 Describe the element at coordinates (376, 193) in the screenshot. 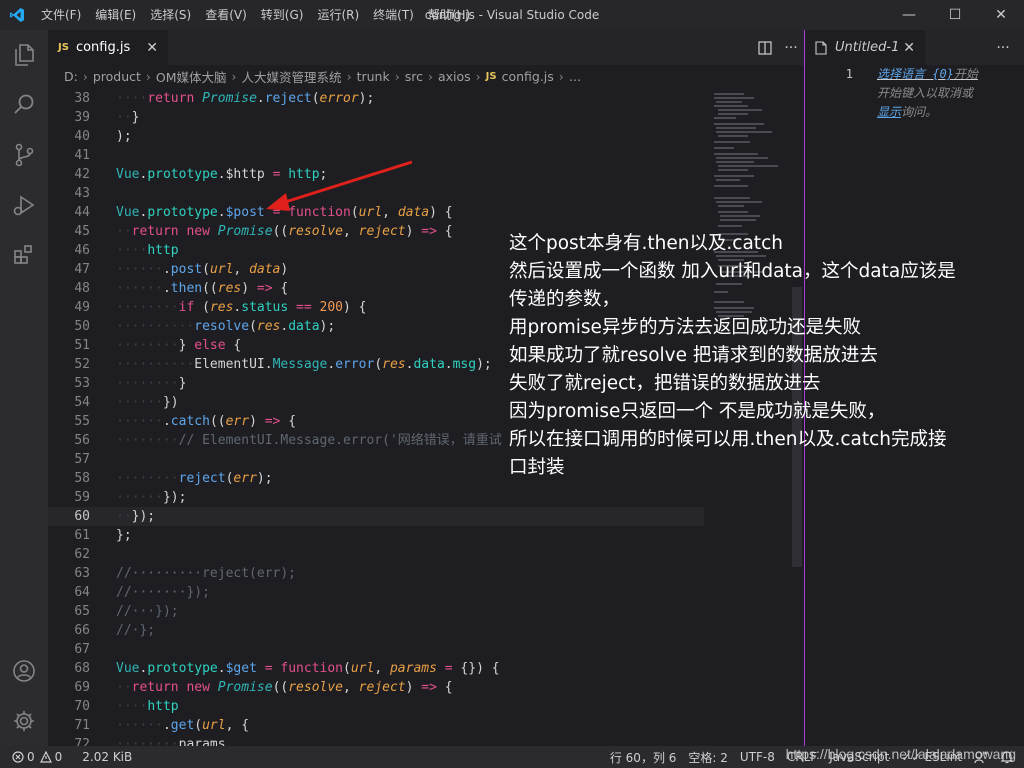

I see `code-line: 43` at that location.